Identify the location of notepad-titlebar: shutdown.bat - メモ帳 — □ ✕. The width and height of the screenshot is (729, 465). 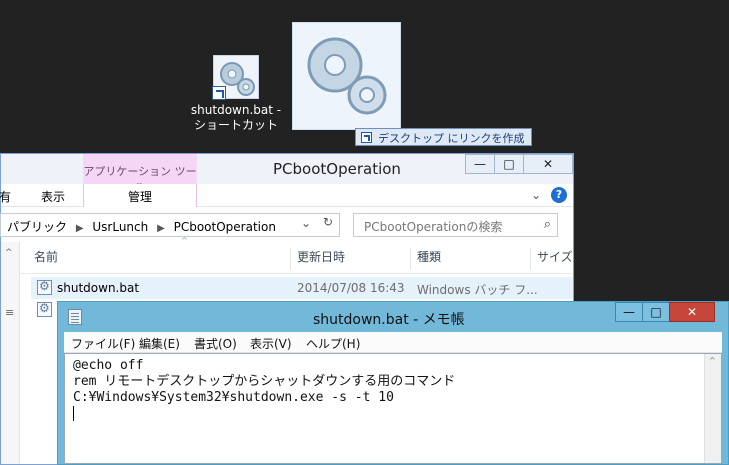
(393, 317).